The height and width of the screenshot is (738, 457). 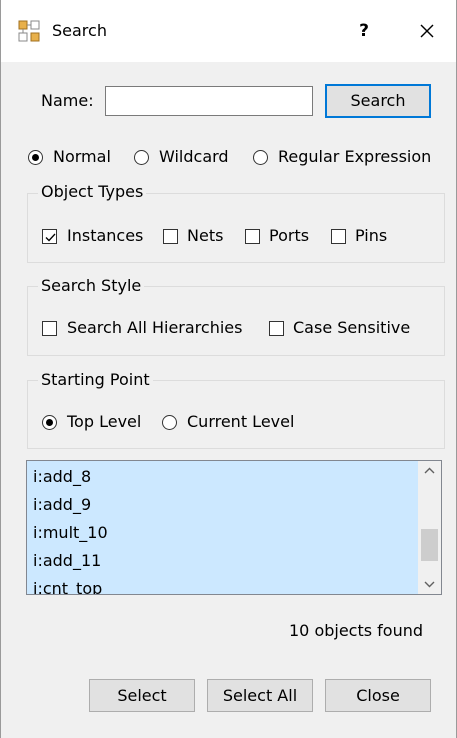 What do you see at coordinates (79, 30) in the screenshot?
I see `window-title: Search` at bounding box center [79, 30].